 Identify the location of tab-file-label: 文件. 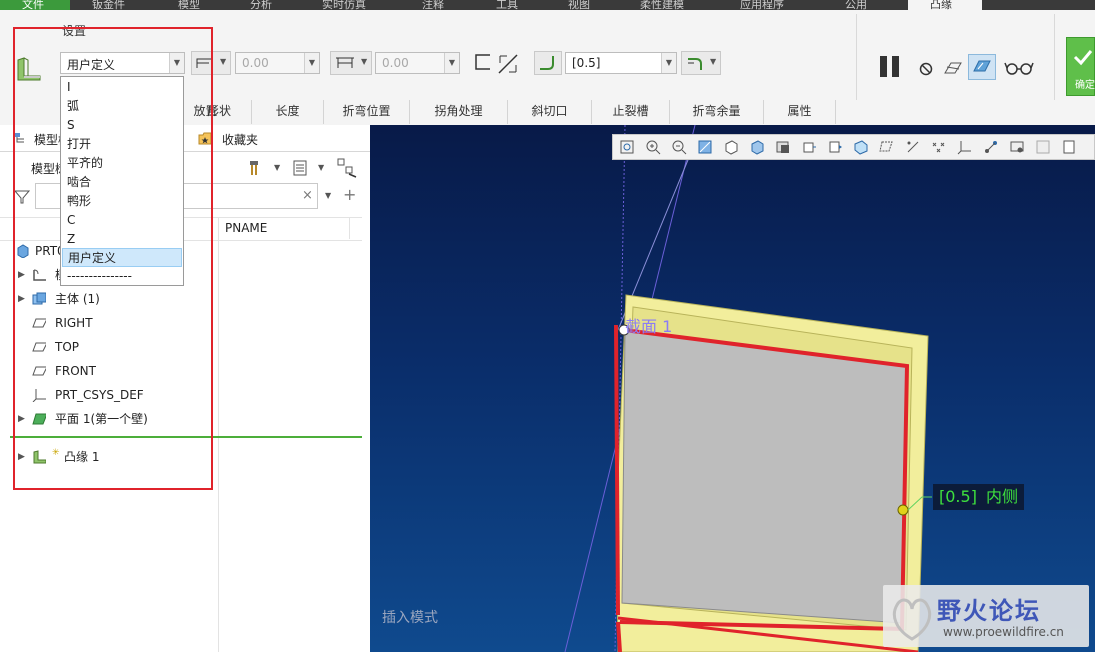
(33, 5).